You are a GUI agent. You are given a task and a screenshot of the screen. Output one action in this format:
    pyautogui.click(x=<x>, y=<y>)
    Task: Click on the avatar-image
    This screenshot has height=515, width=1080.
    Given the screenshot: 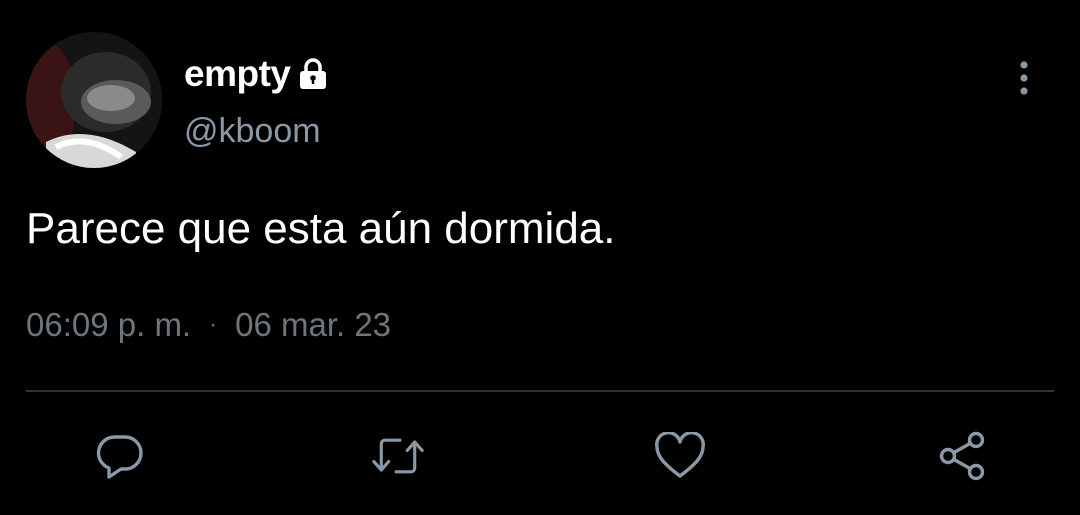 What is the action you would take?
    pyautogui.click(x=94, y=100)
    